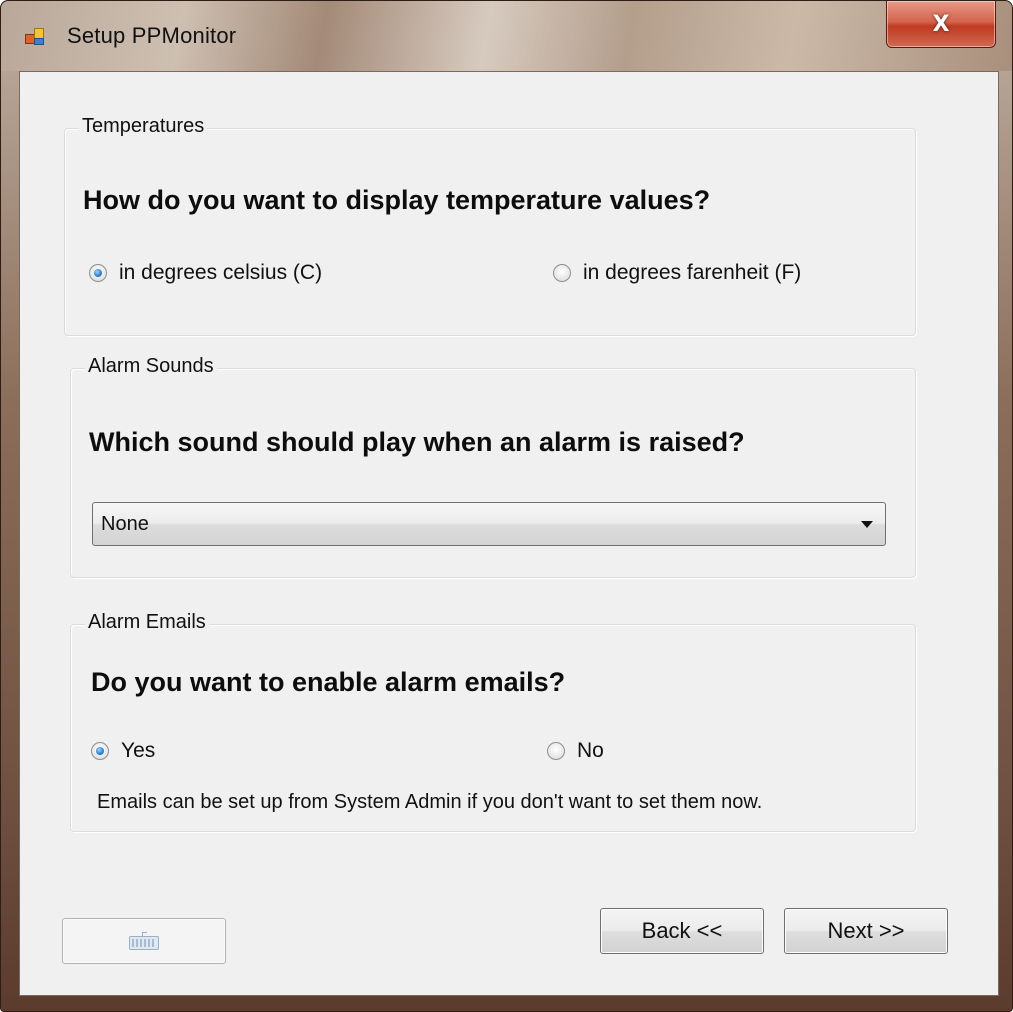  What do you see at coordinates (562, 273) in the screenshot?
I see `fahrenheit-radio` at bounding box center [562, 273].